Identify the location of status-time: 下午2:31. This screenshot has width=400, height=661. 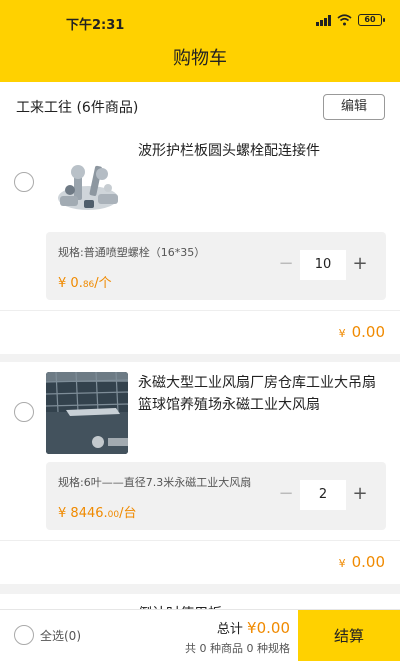
(95, 25).